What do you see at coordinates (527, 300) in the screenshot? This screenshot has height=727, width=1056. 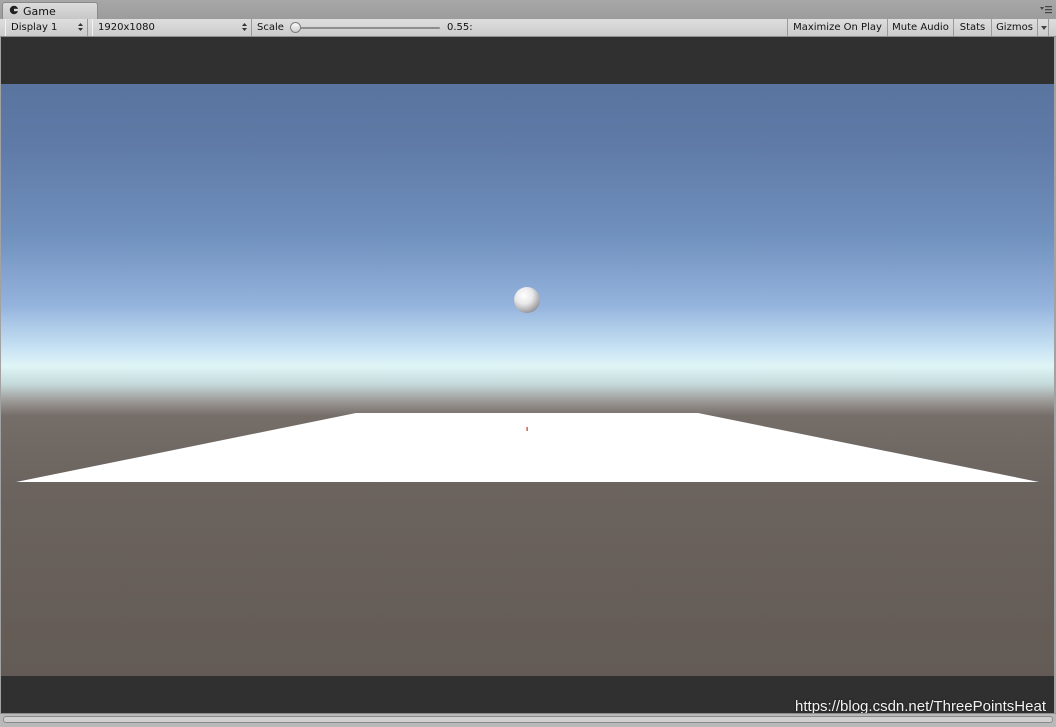 I see `sphere-object` at bounding box center [527, 300].